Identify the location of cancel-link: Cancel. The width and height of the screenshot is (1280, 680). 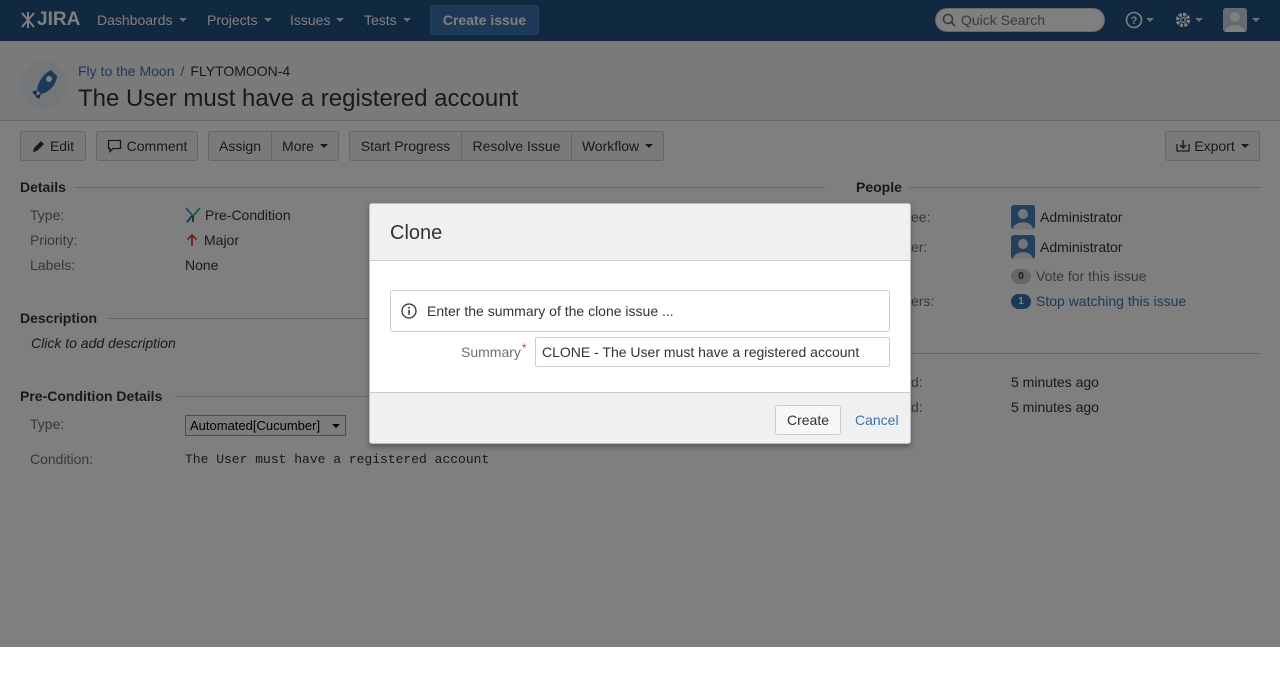
(877, 420).